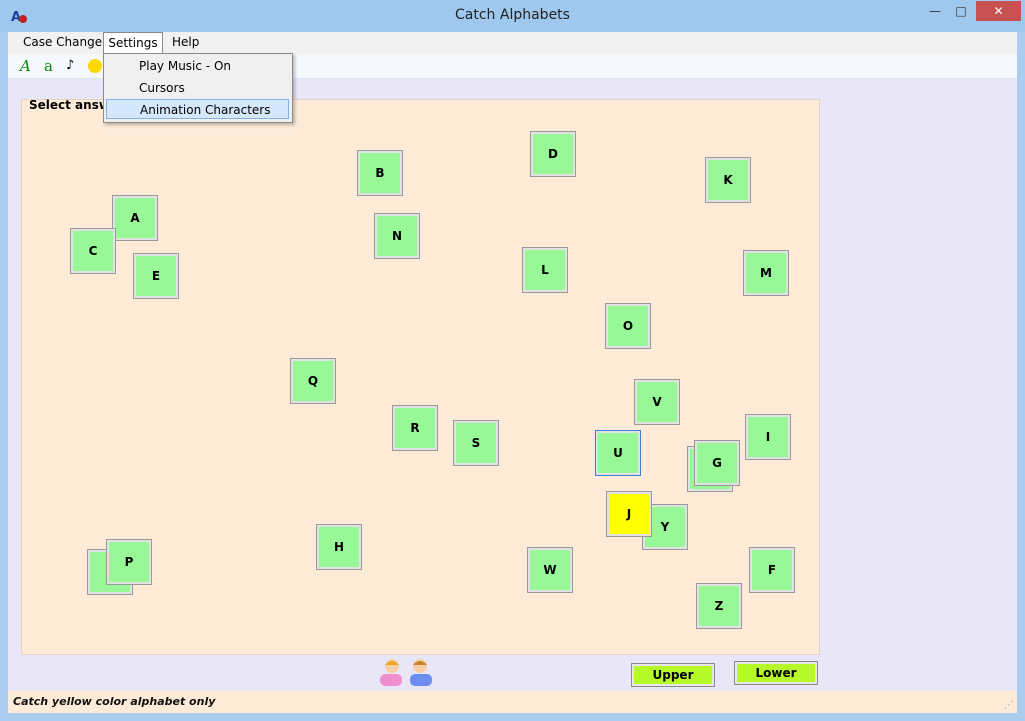  I want to click on letter-tile: C, so click(93, 251).